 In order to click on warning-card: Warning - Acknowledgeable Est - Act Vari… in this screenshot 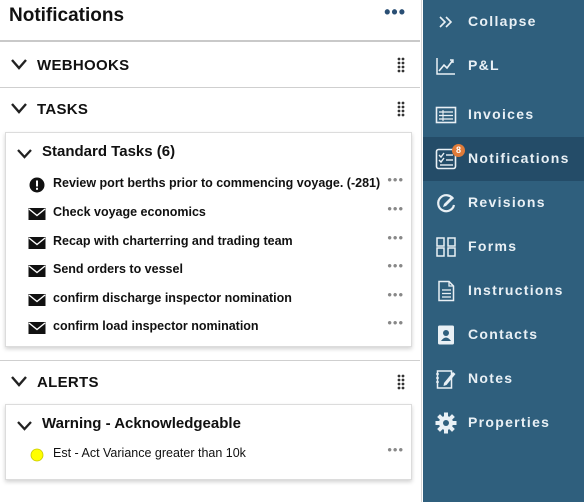, I will do `click(208, 442)`.